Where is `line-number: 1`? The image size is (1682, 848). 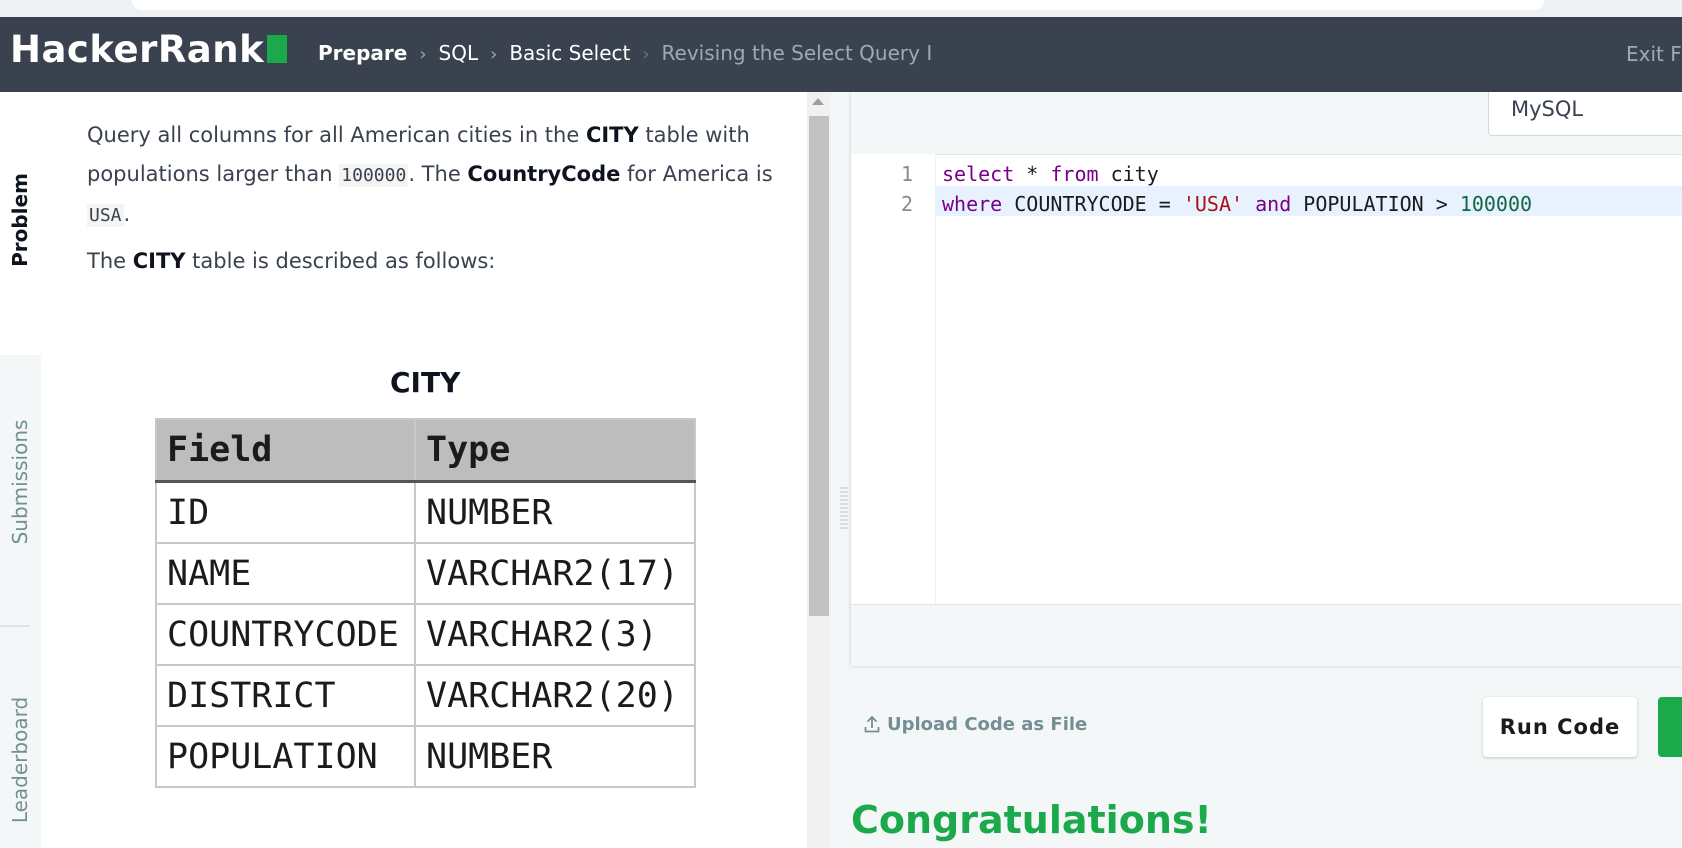
line-number: 1 is located at coordinates (906, 174).